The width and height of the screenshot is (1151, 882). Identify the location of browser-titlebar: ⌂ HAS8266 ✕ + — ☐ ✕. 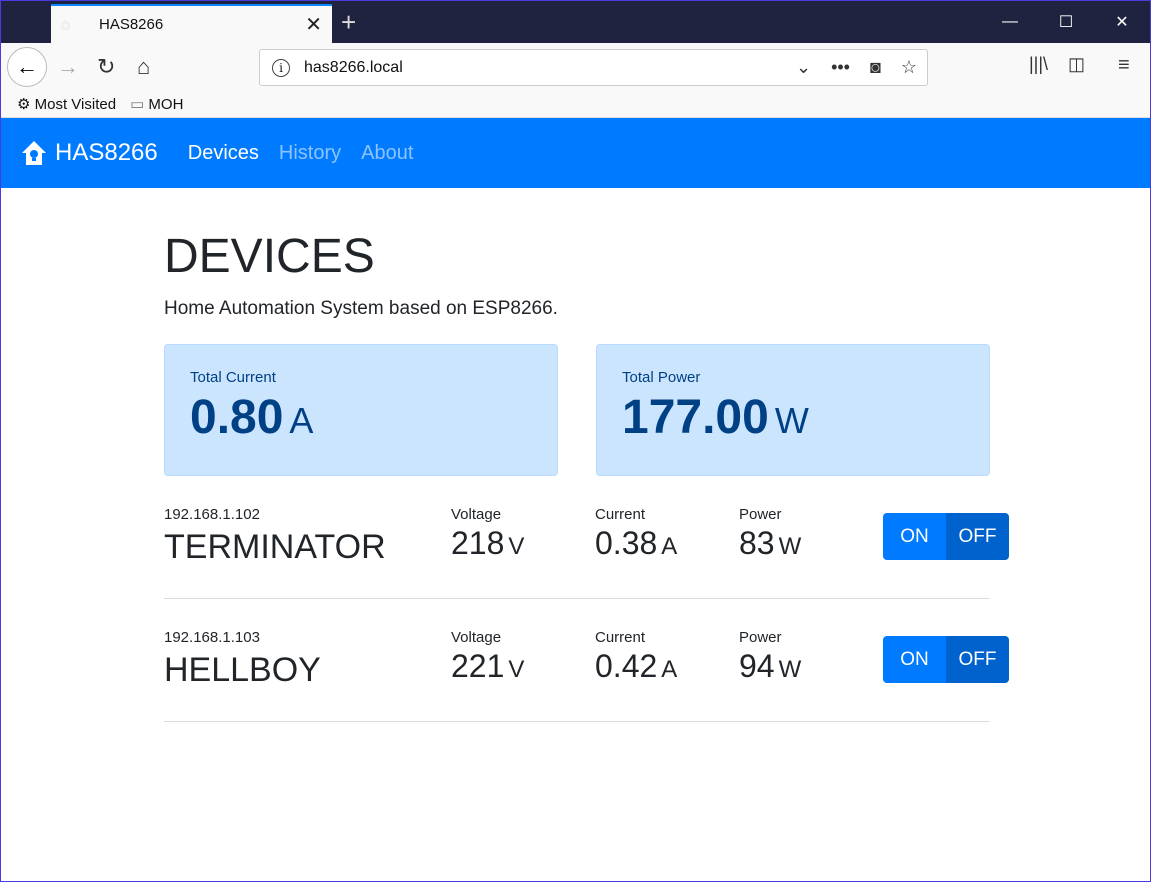
(575, 22).